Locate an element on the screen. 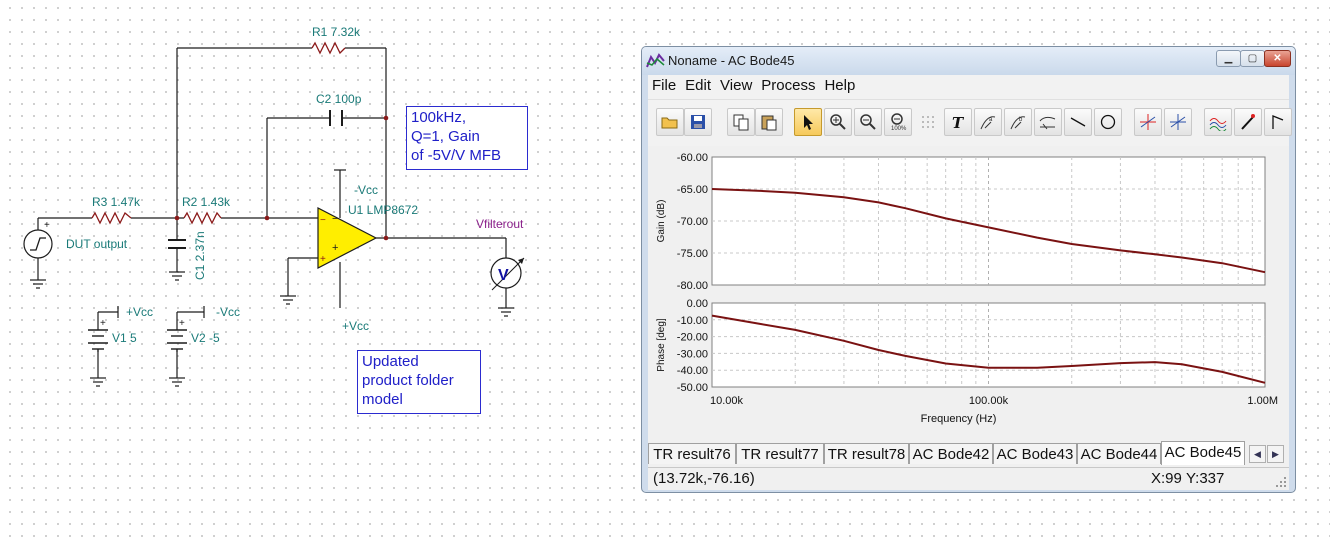 The height and width of the screenshot is (538, 1330). copy-icon is located at coordinates (741, 122).